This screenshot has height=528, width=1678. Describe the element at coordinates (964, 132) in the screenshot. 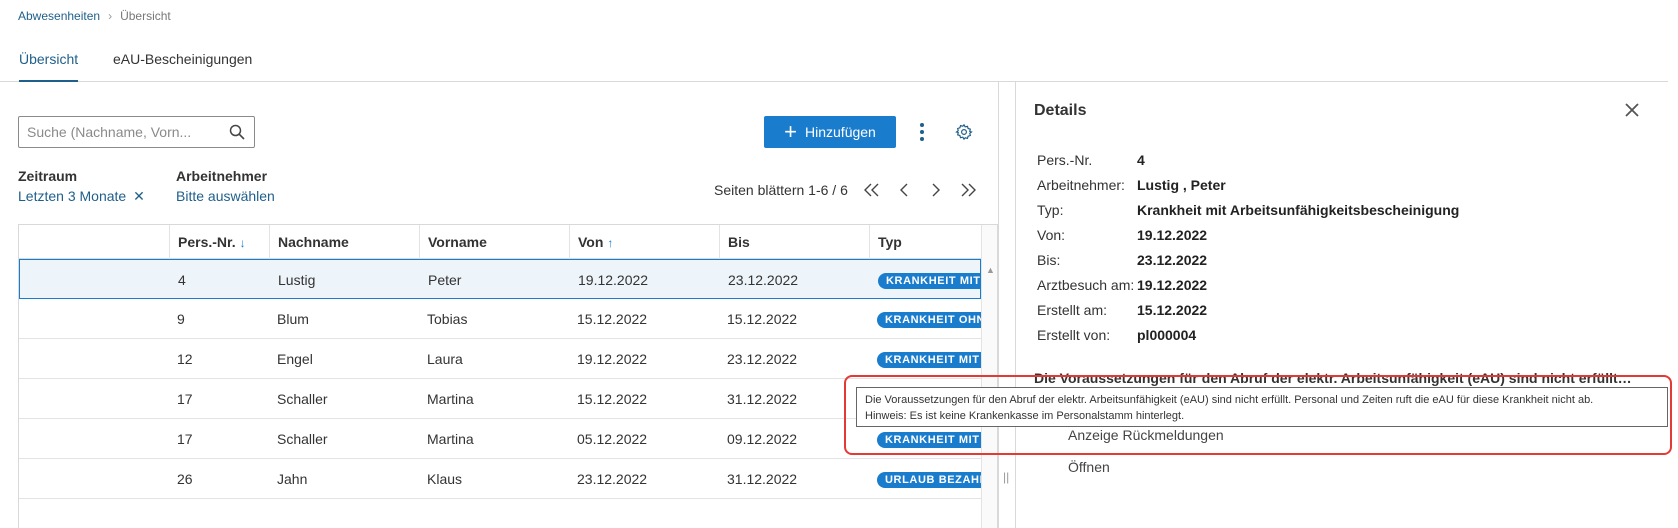

I see `gear-icon` at that location.